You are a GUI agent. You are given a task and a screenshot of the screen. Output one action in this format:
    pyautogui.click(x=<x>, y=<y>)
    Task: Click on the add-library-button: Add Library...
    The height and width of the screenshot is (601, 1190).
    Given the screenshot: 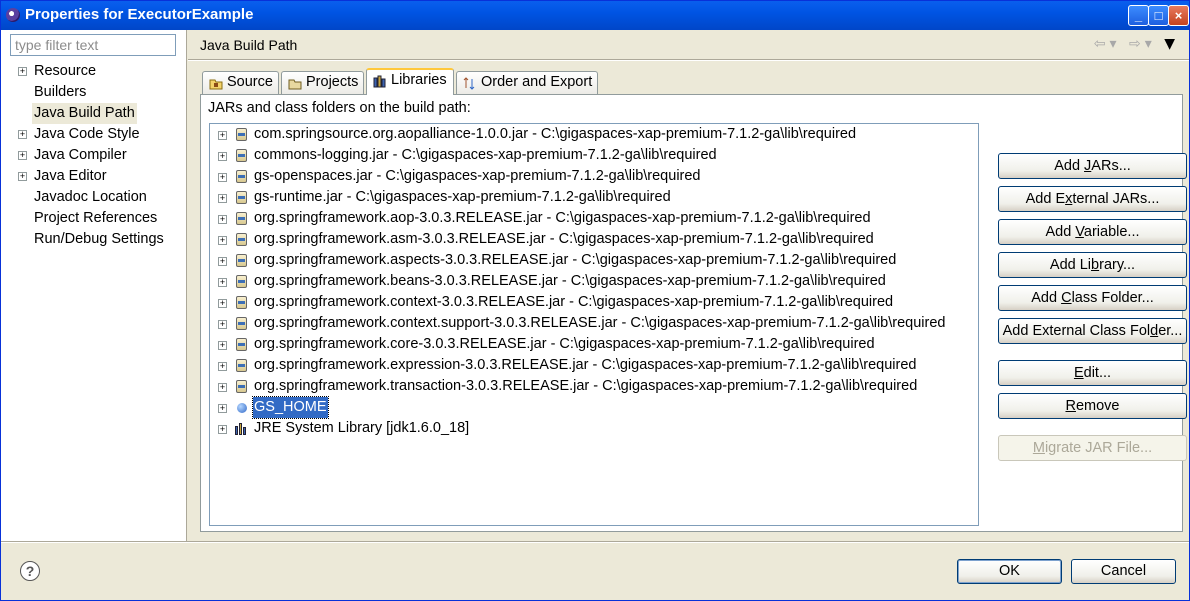 What is the action you would take?
    pyautogui.click(x=1092, y=265)
    